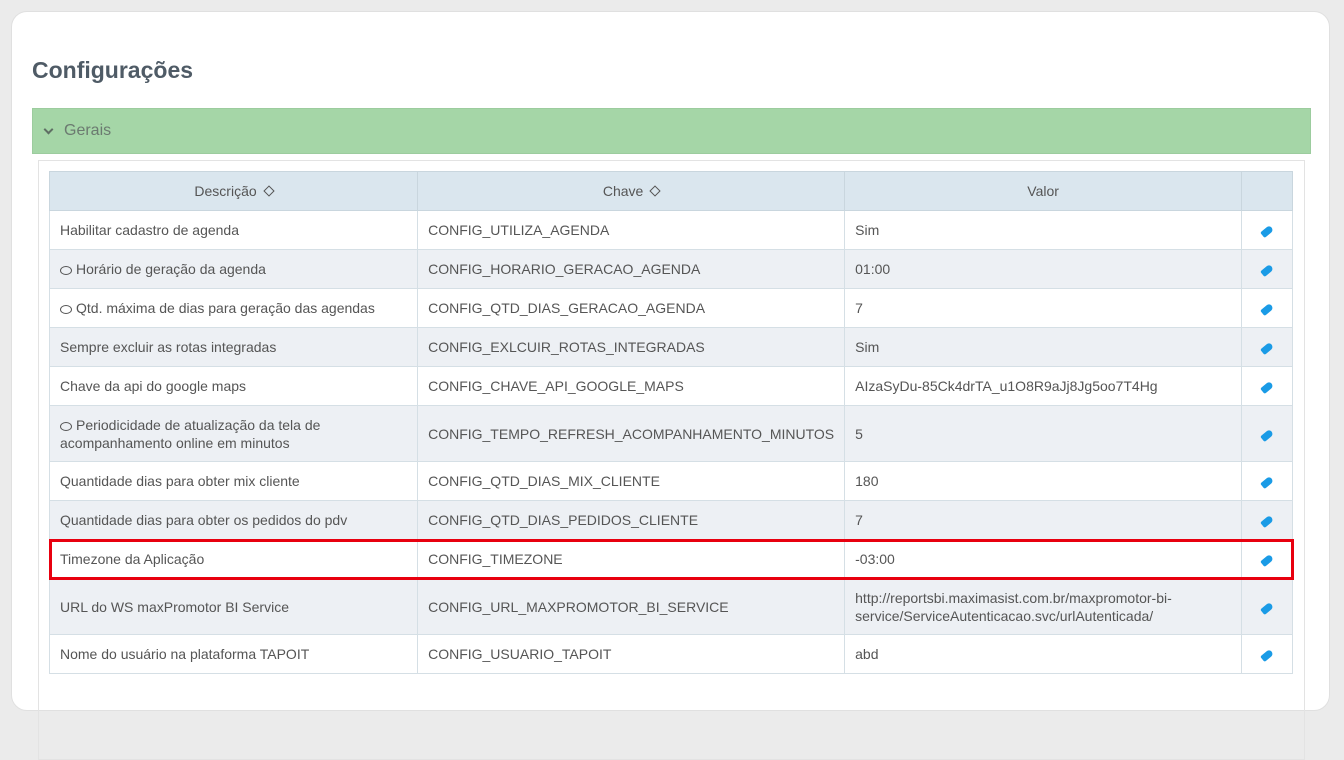 The image size is (1344, 760). What do you see at coordinates (1043, 386) in the screenshot?
I see `cell-valor: AIzaSyDu-85Ck4drTA_u1O8R9aJj8Jg5oo7T4Hg` at bounding box center [1043, 386].